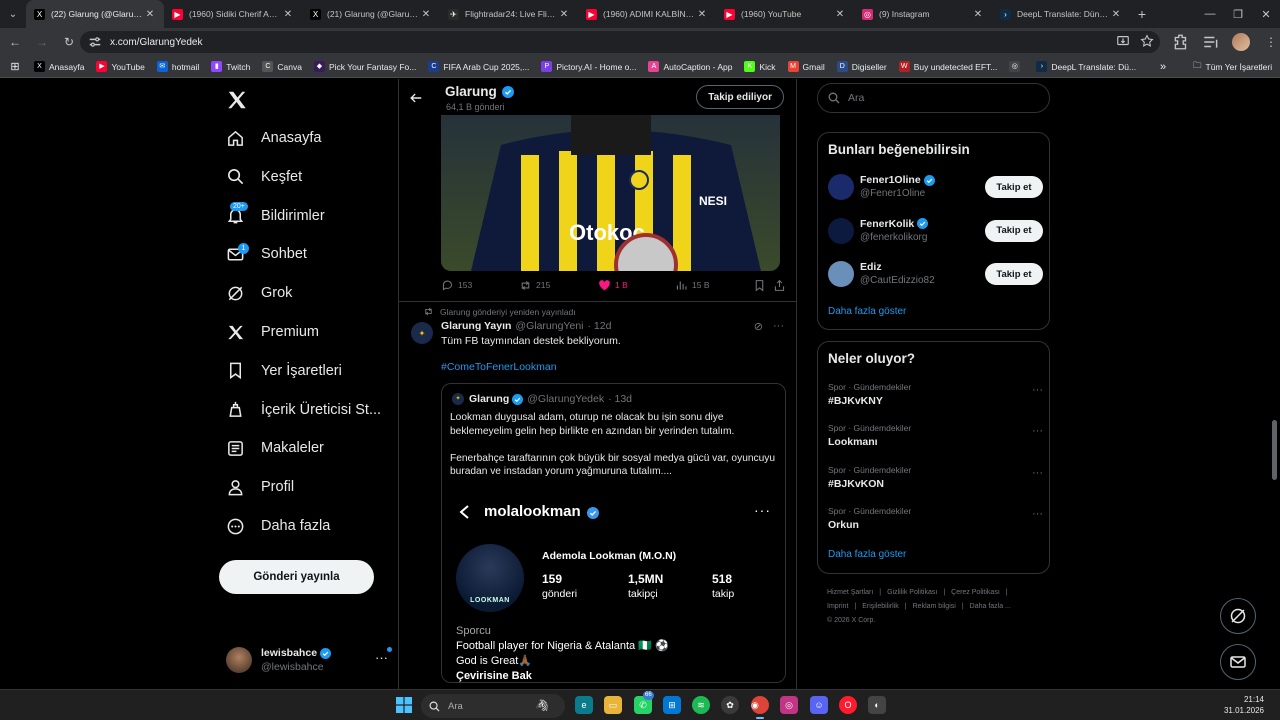 The width and height of the screenshot is (1280, 720). What do you see at coordinates (272, 332) in the screenshot?
I see `nav-item-6: Premium` at bounding box center [272, 332].